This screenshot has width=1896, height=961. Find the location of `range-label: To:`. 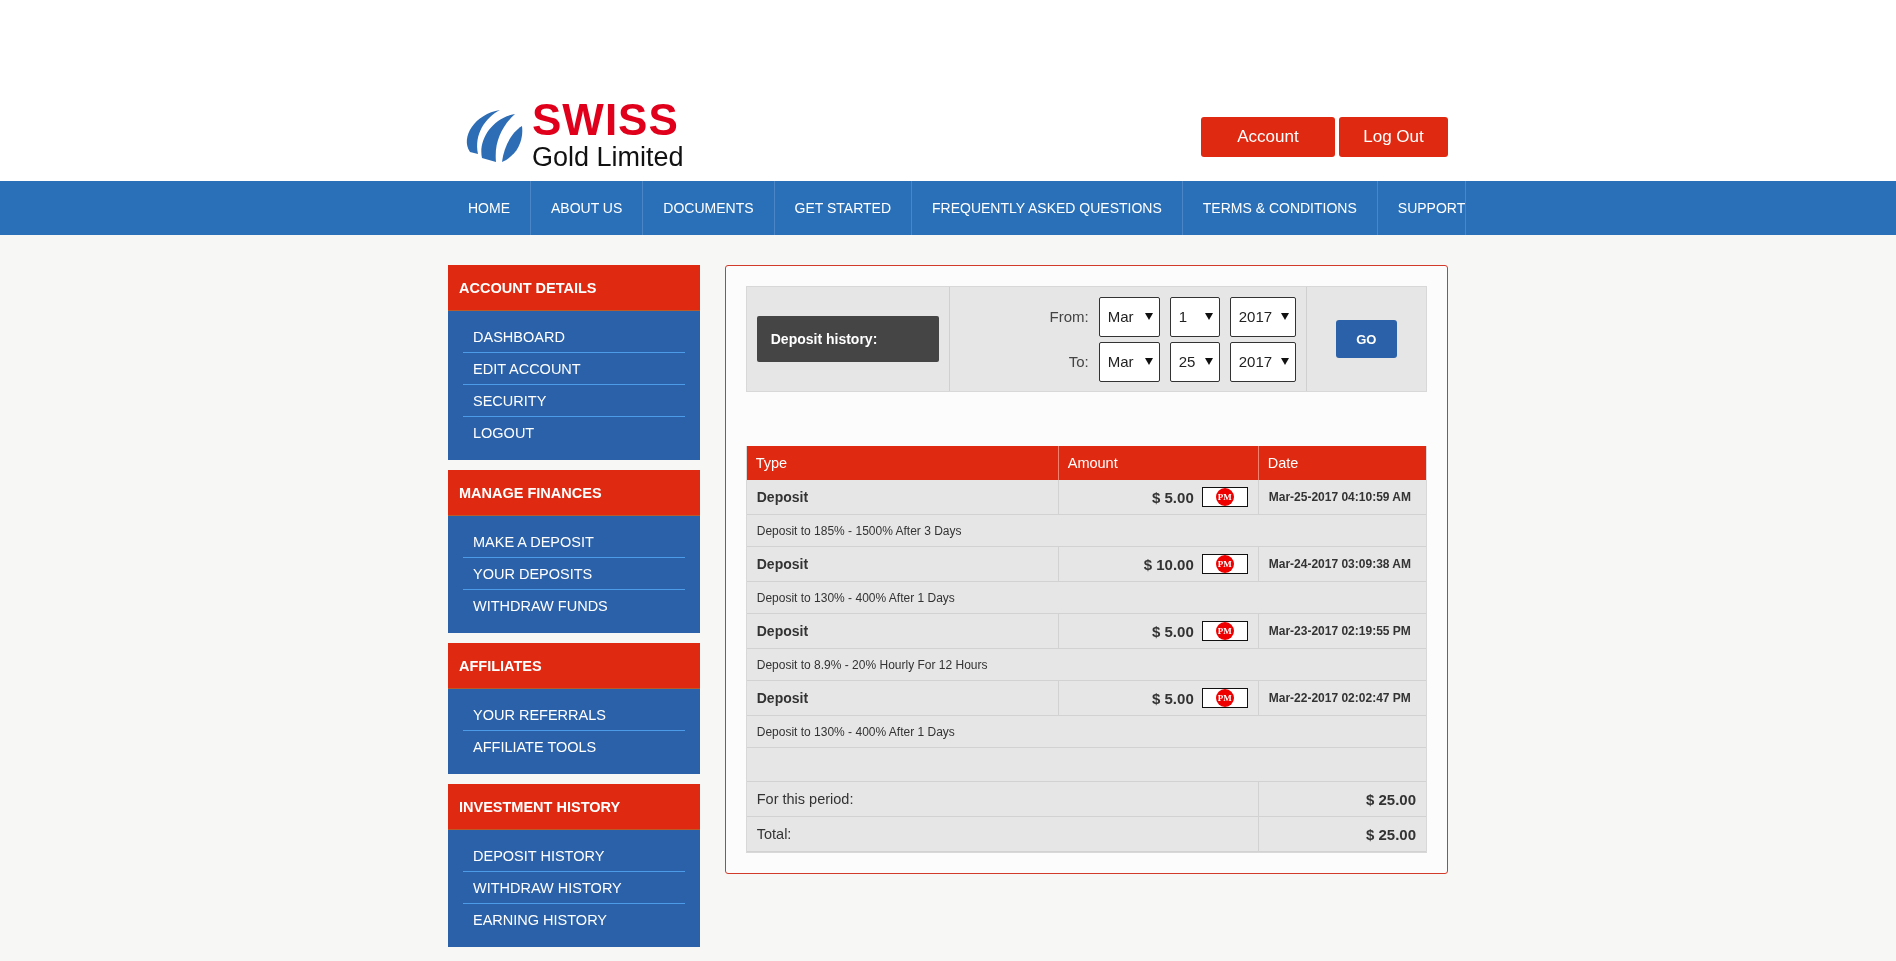

range-label: To: is located at coordinates (1078, 361).